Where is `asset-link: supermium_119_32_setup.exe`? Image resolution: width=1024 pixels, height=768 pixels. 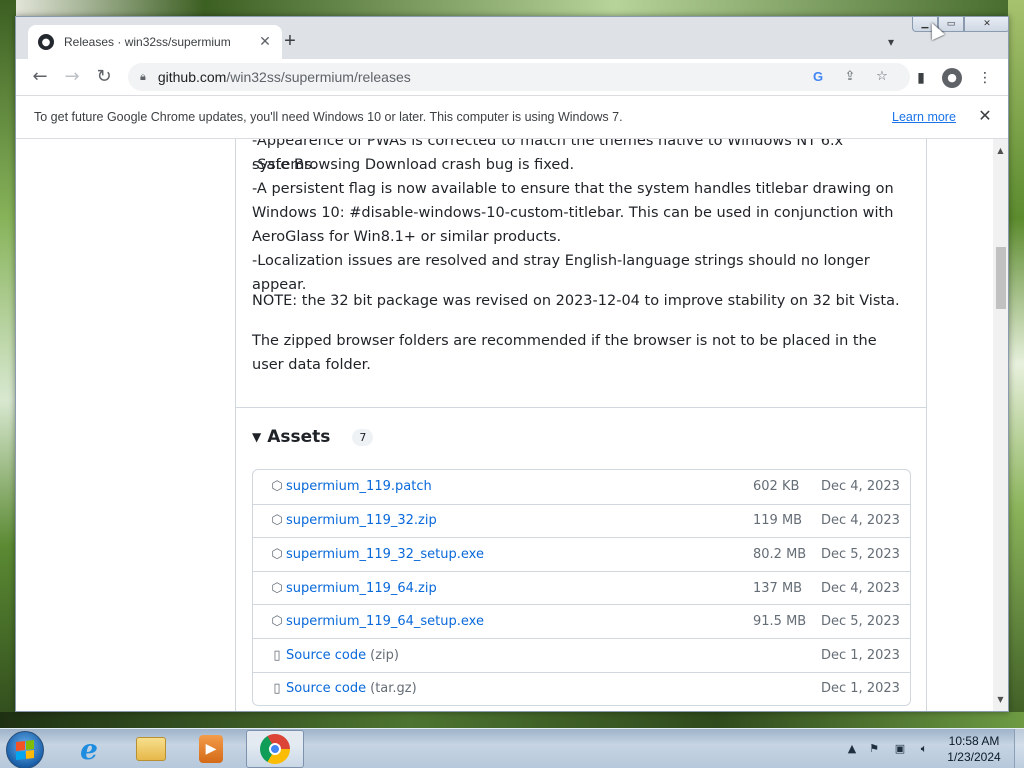 asset-link: supermium_119_32_setup.exe is located at coordinates (385, 554).